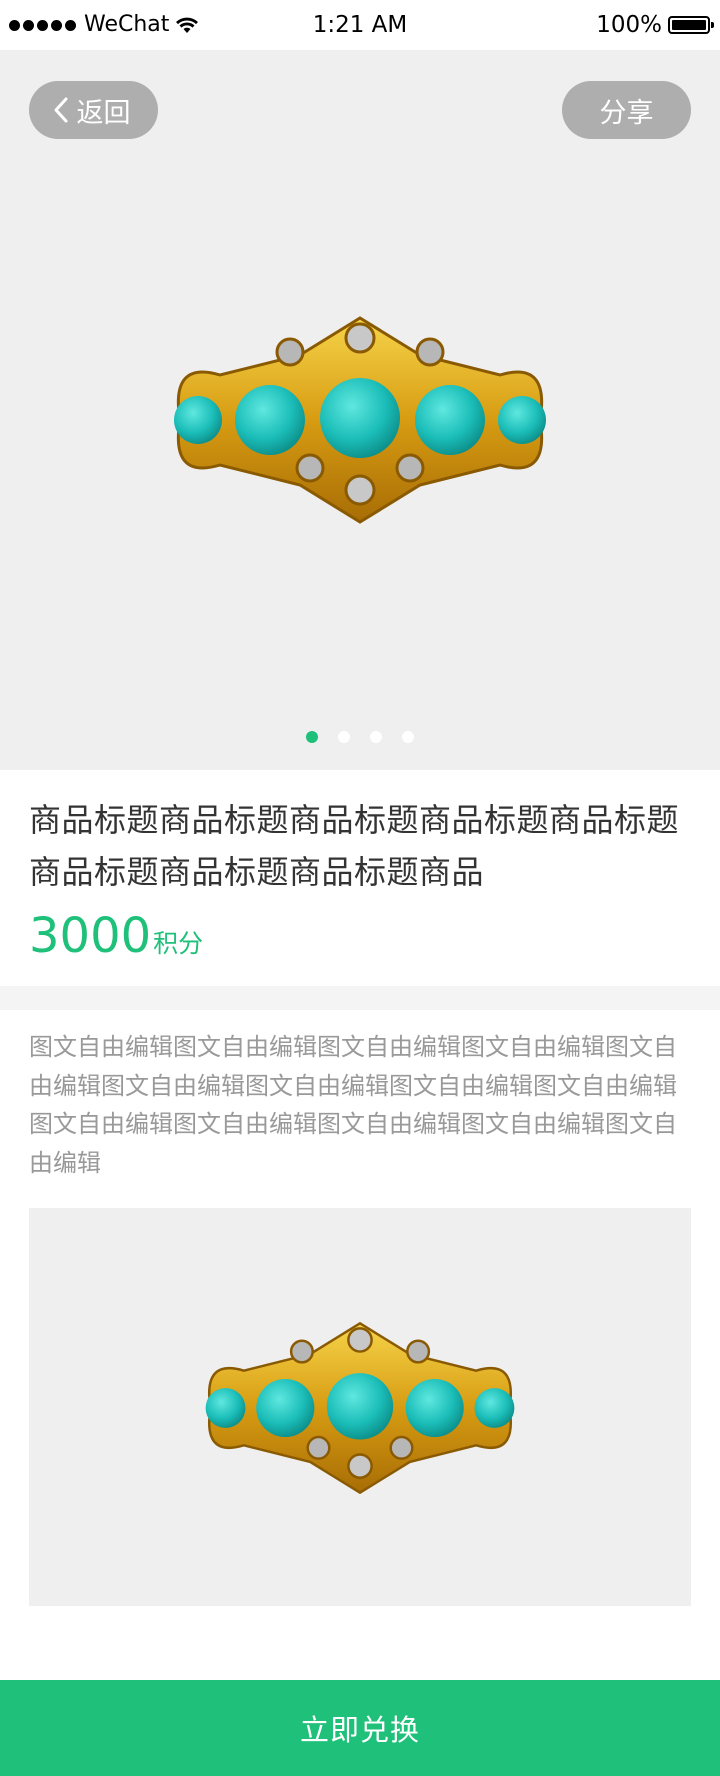 The height and width of the screenshot is (1776, 720). What do you see at coordinates (691, 25) in the screenshot?
I see `battery-icon` at bounding box center [691, 25].